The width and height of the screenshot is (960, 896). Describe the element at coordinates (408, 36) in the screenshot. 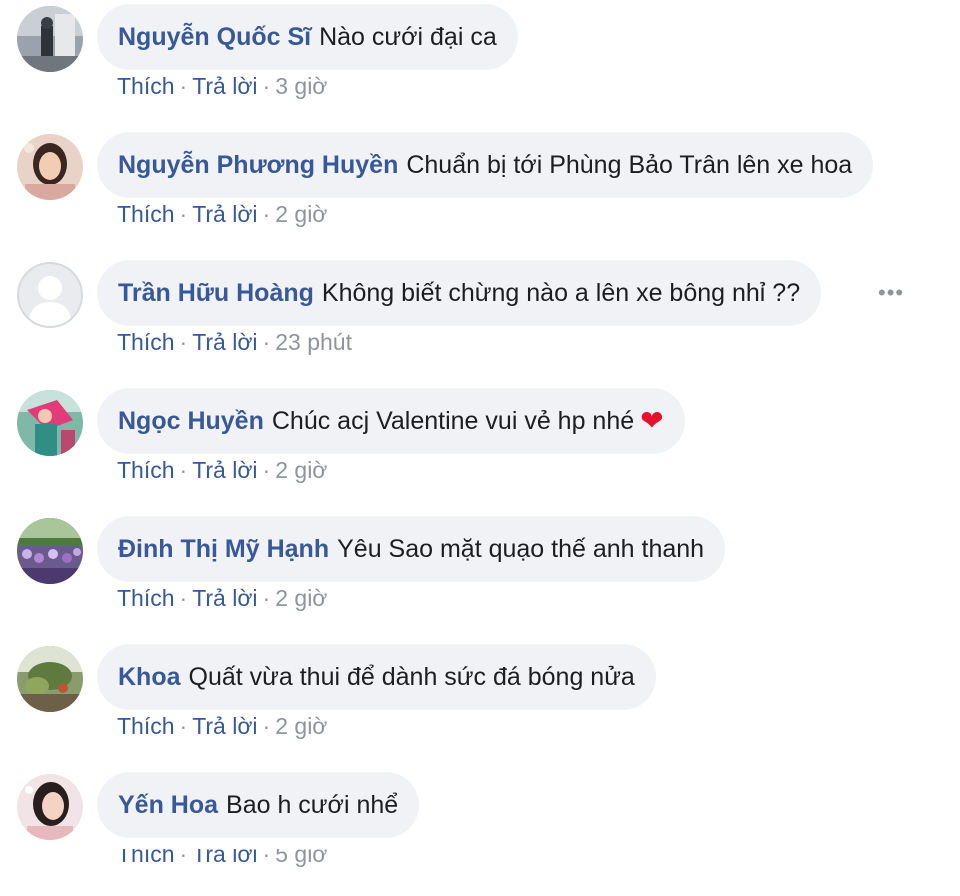

I see `comment-text: Nào cưới đại ca` at that location.